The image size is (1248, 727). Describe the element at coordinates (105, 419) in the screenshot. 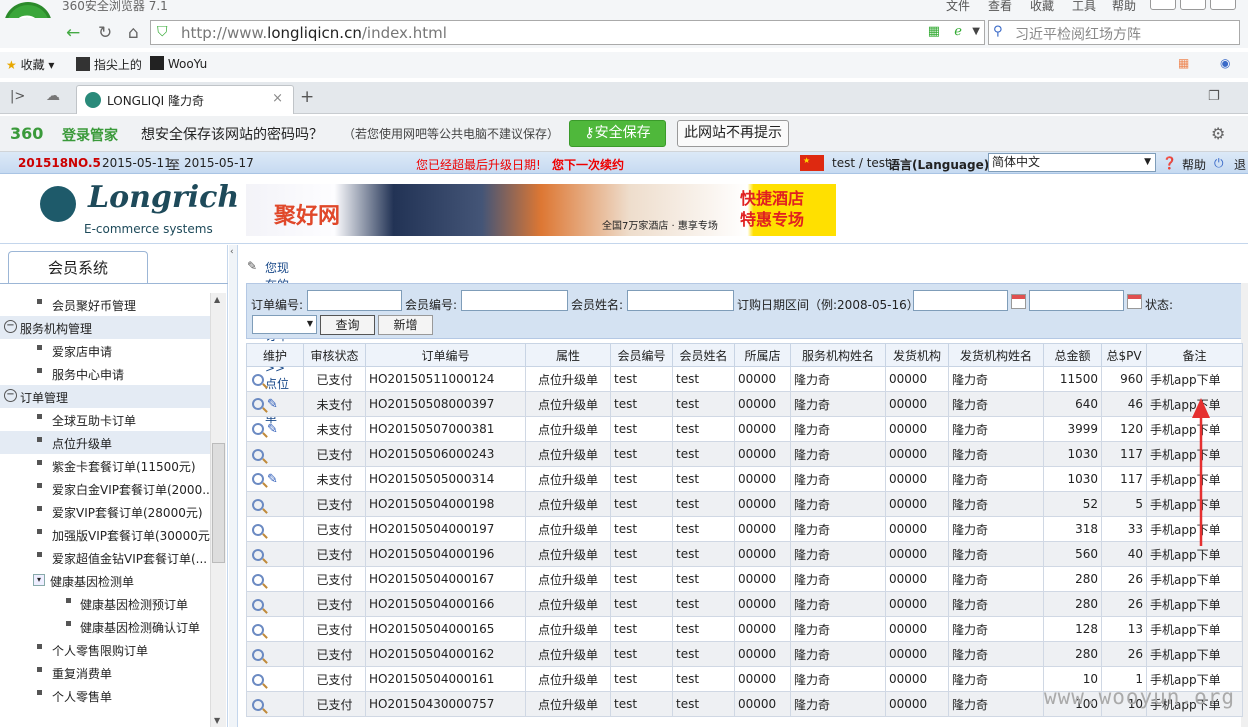

I see `sidebar-item: 全球互助卡订单` at that location.